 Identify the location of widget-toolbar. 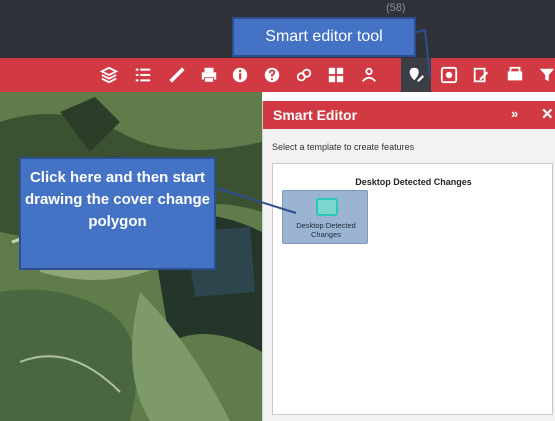
(277, 75).